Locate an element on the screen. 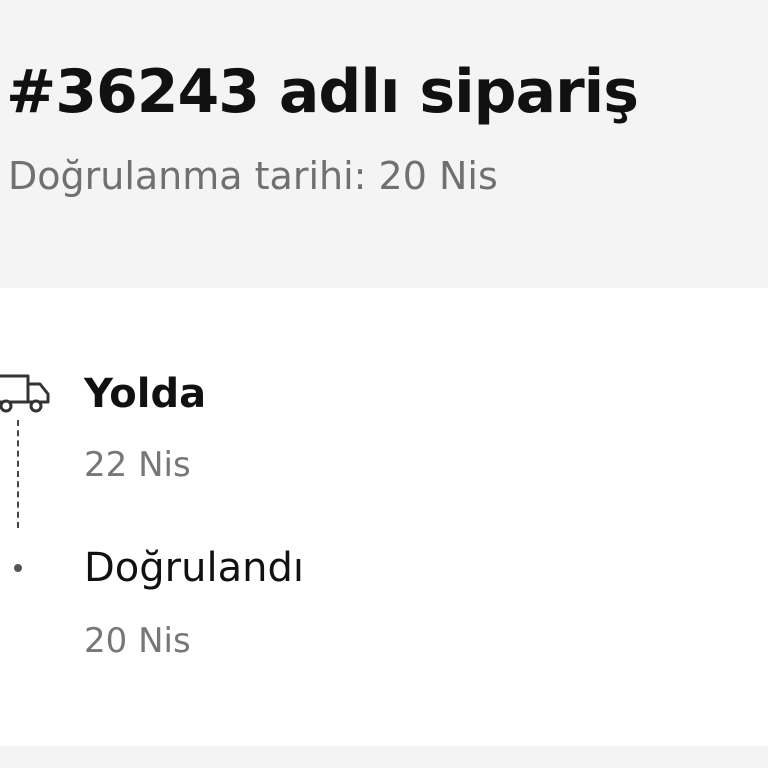 The image size is (768, 768). confirmation-date: Doğrulanma tarihi: 20 Nis is located at coordinates (253, 176).